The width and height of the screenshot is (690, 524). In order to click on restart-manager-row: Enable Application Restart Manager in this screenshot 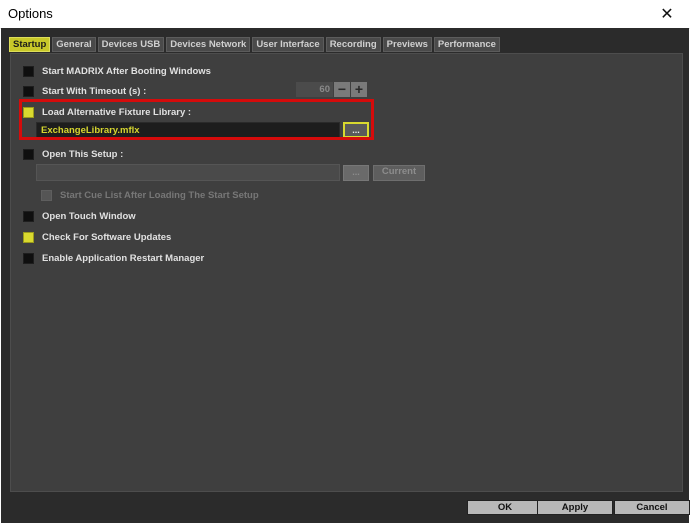, I will do `click(113, 258)`.